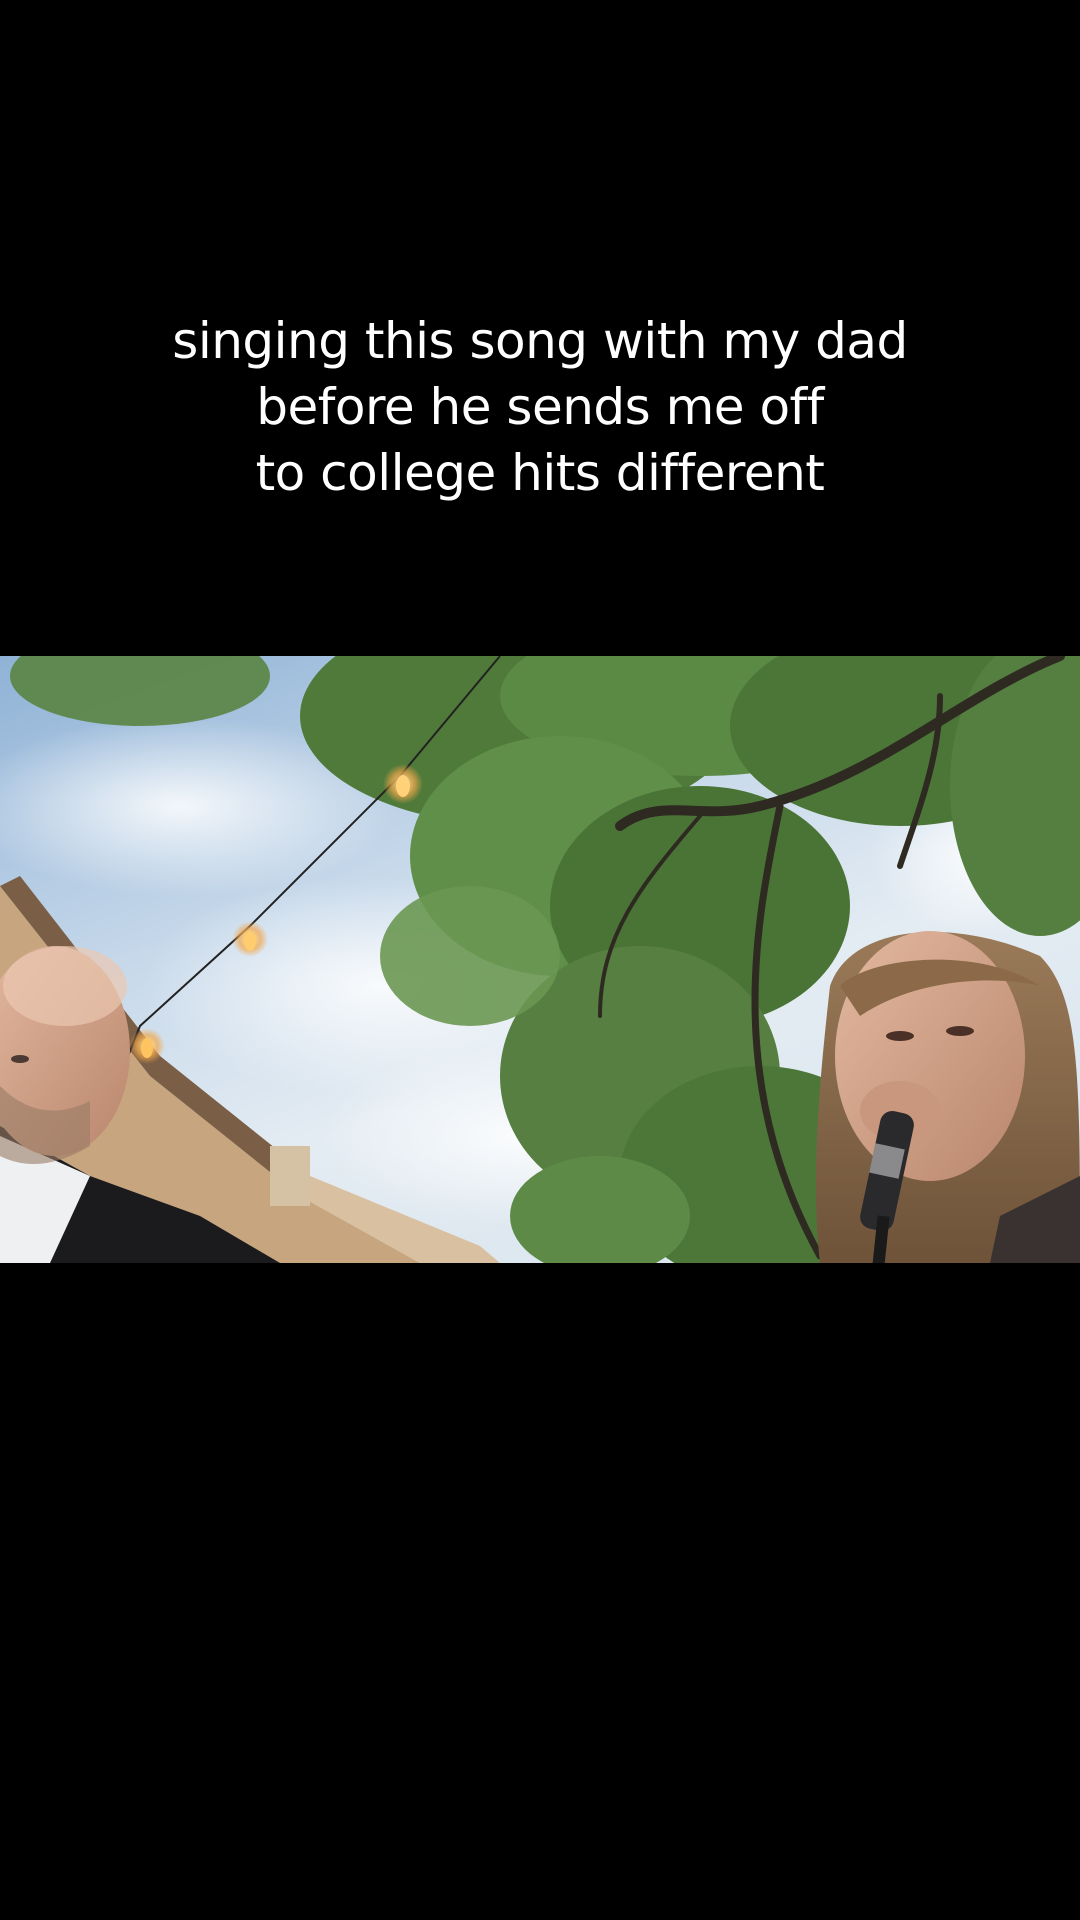 This screenshot has width=1080, height=1920. Describe the element at coordinates (947, 1097) in the screenshot. I see `girl-subject` at that location.